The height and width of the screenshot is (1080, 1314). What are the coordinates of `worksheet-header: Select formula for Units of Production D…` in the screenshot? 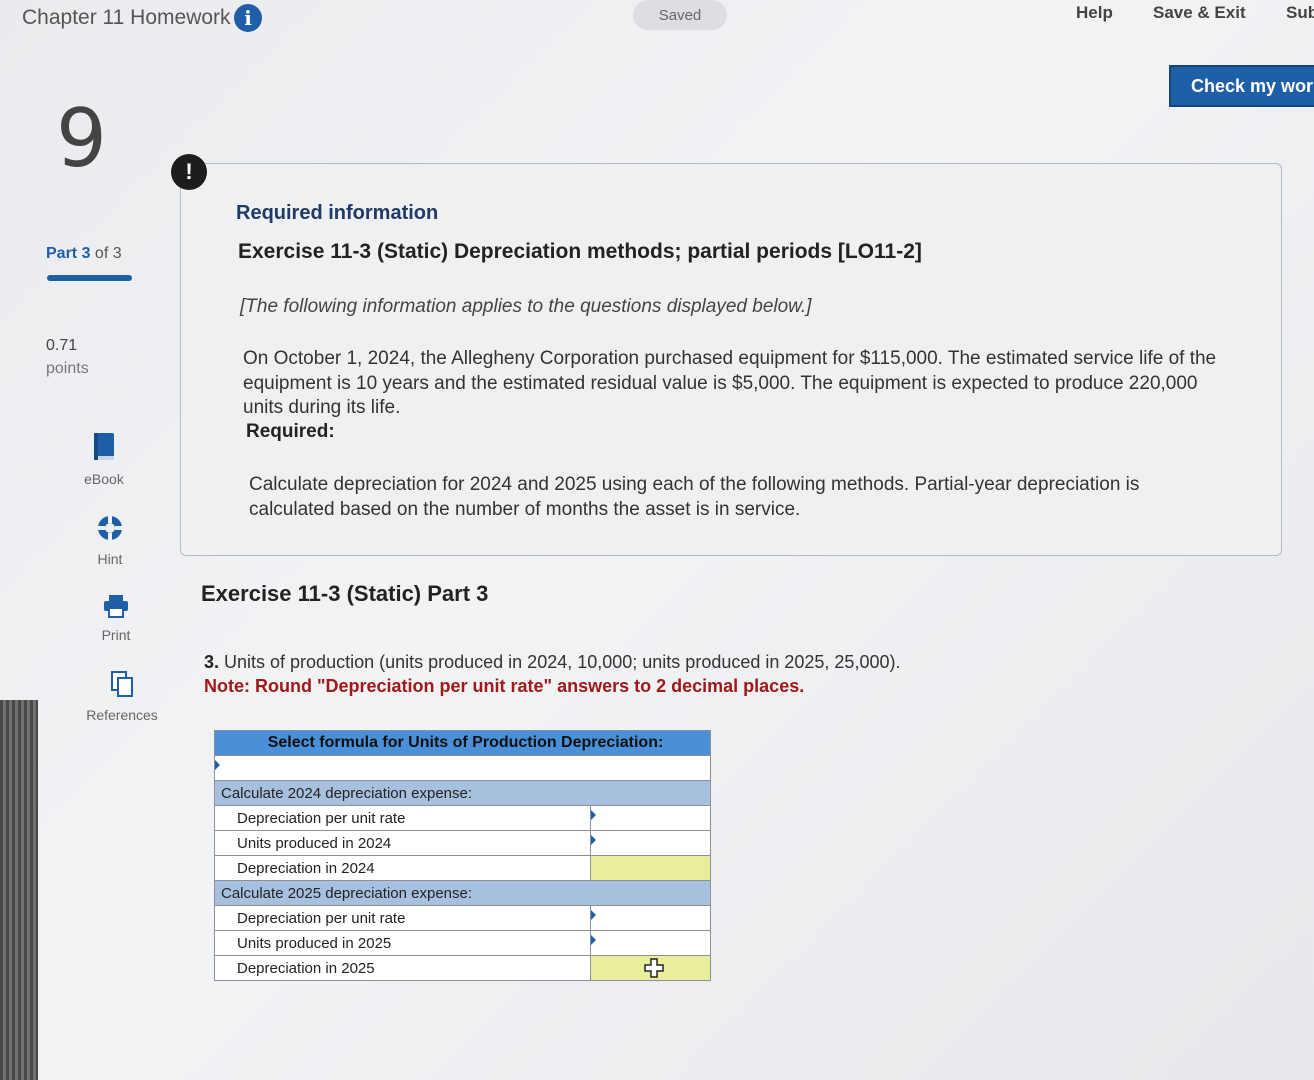 It's located at (462, 743).